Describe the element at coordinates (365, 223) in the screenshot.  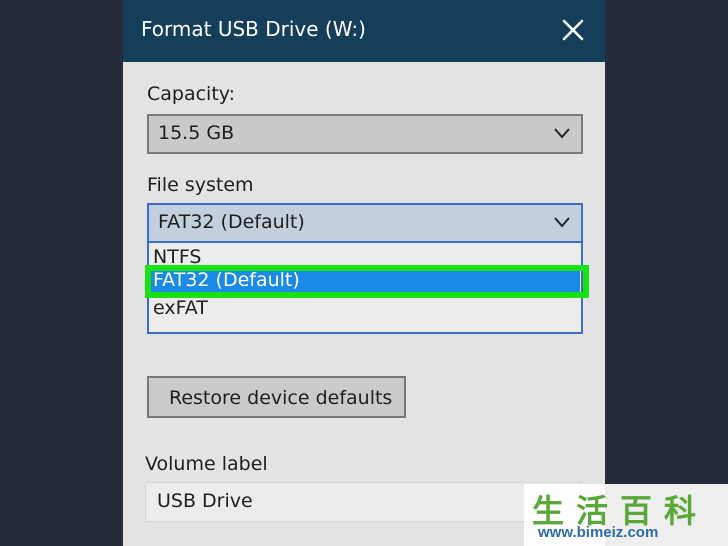
I see `file-system-select: FAT32 (Default)` at that location.